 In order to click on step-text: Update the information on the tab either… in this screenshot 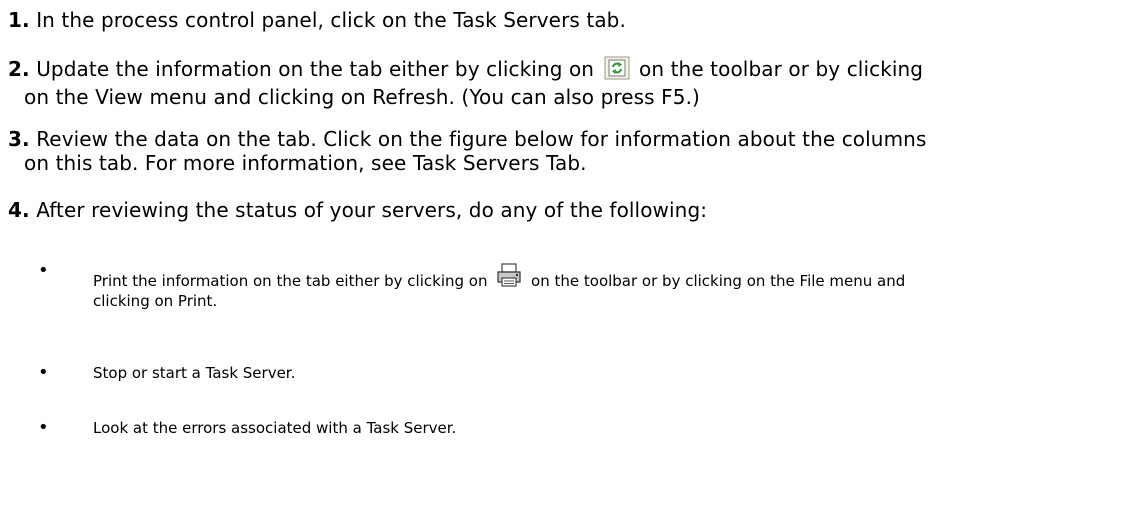, I will do `click(315, 69)`.